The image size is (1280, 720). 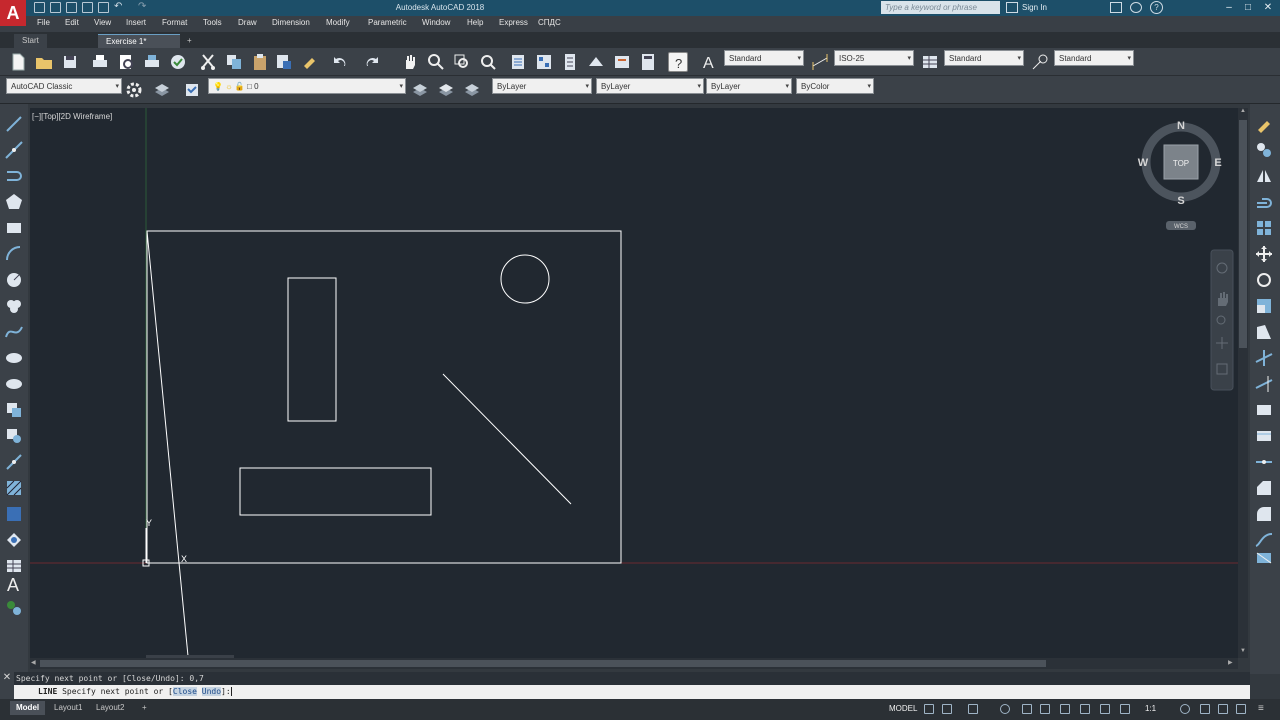 I want to click on lineweight-select: ByLayer ▾, so click(x=749, y=86).